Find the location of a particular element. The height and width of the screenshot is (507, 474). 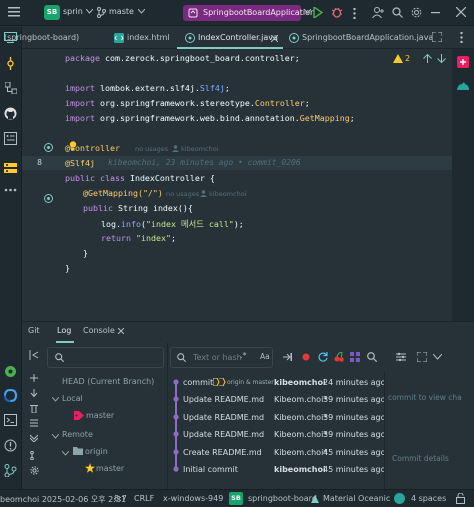

code-line-getmapping: @GetMapping("/") is located at coordinates (123, 193).